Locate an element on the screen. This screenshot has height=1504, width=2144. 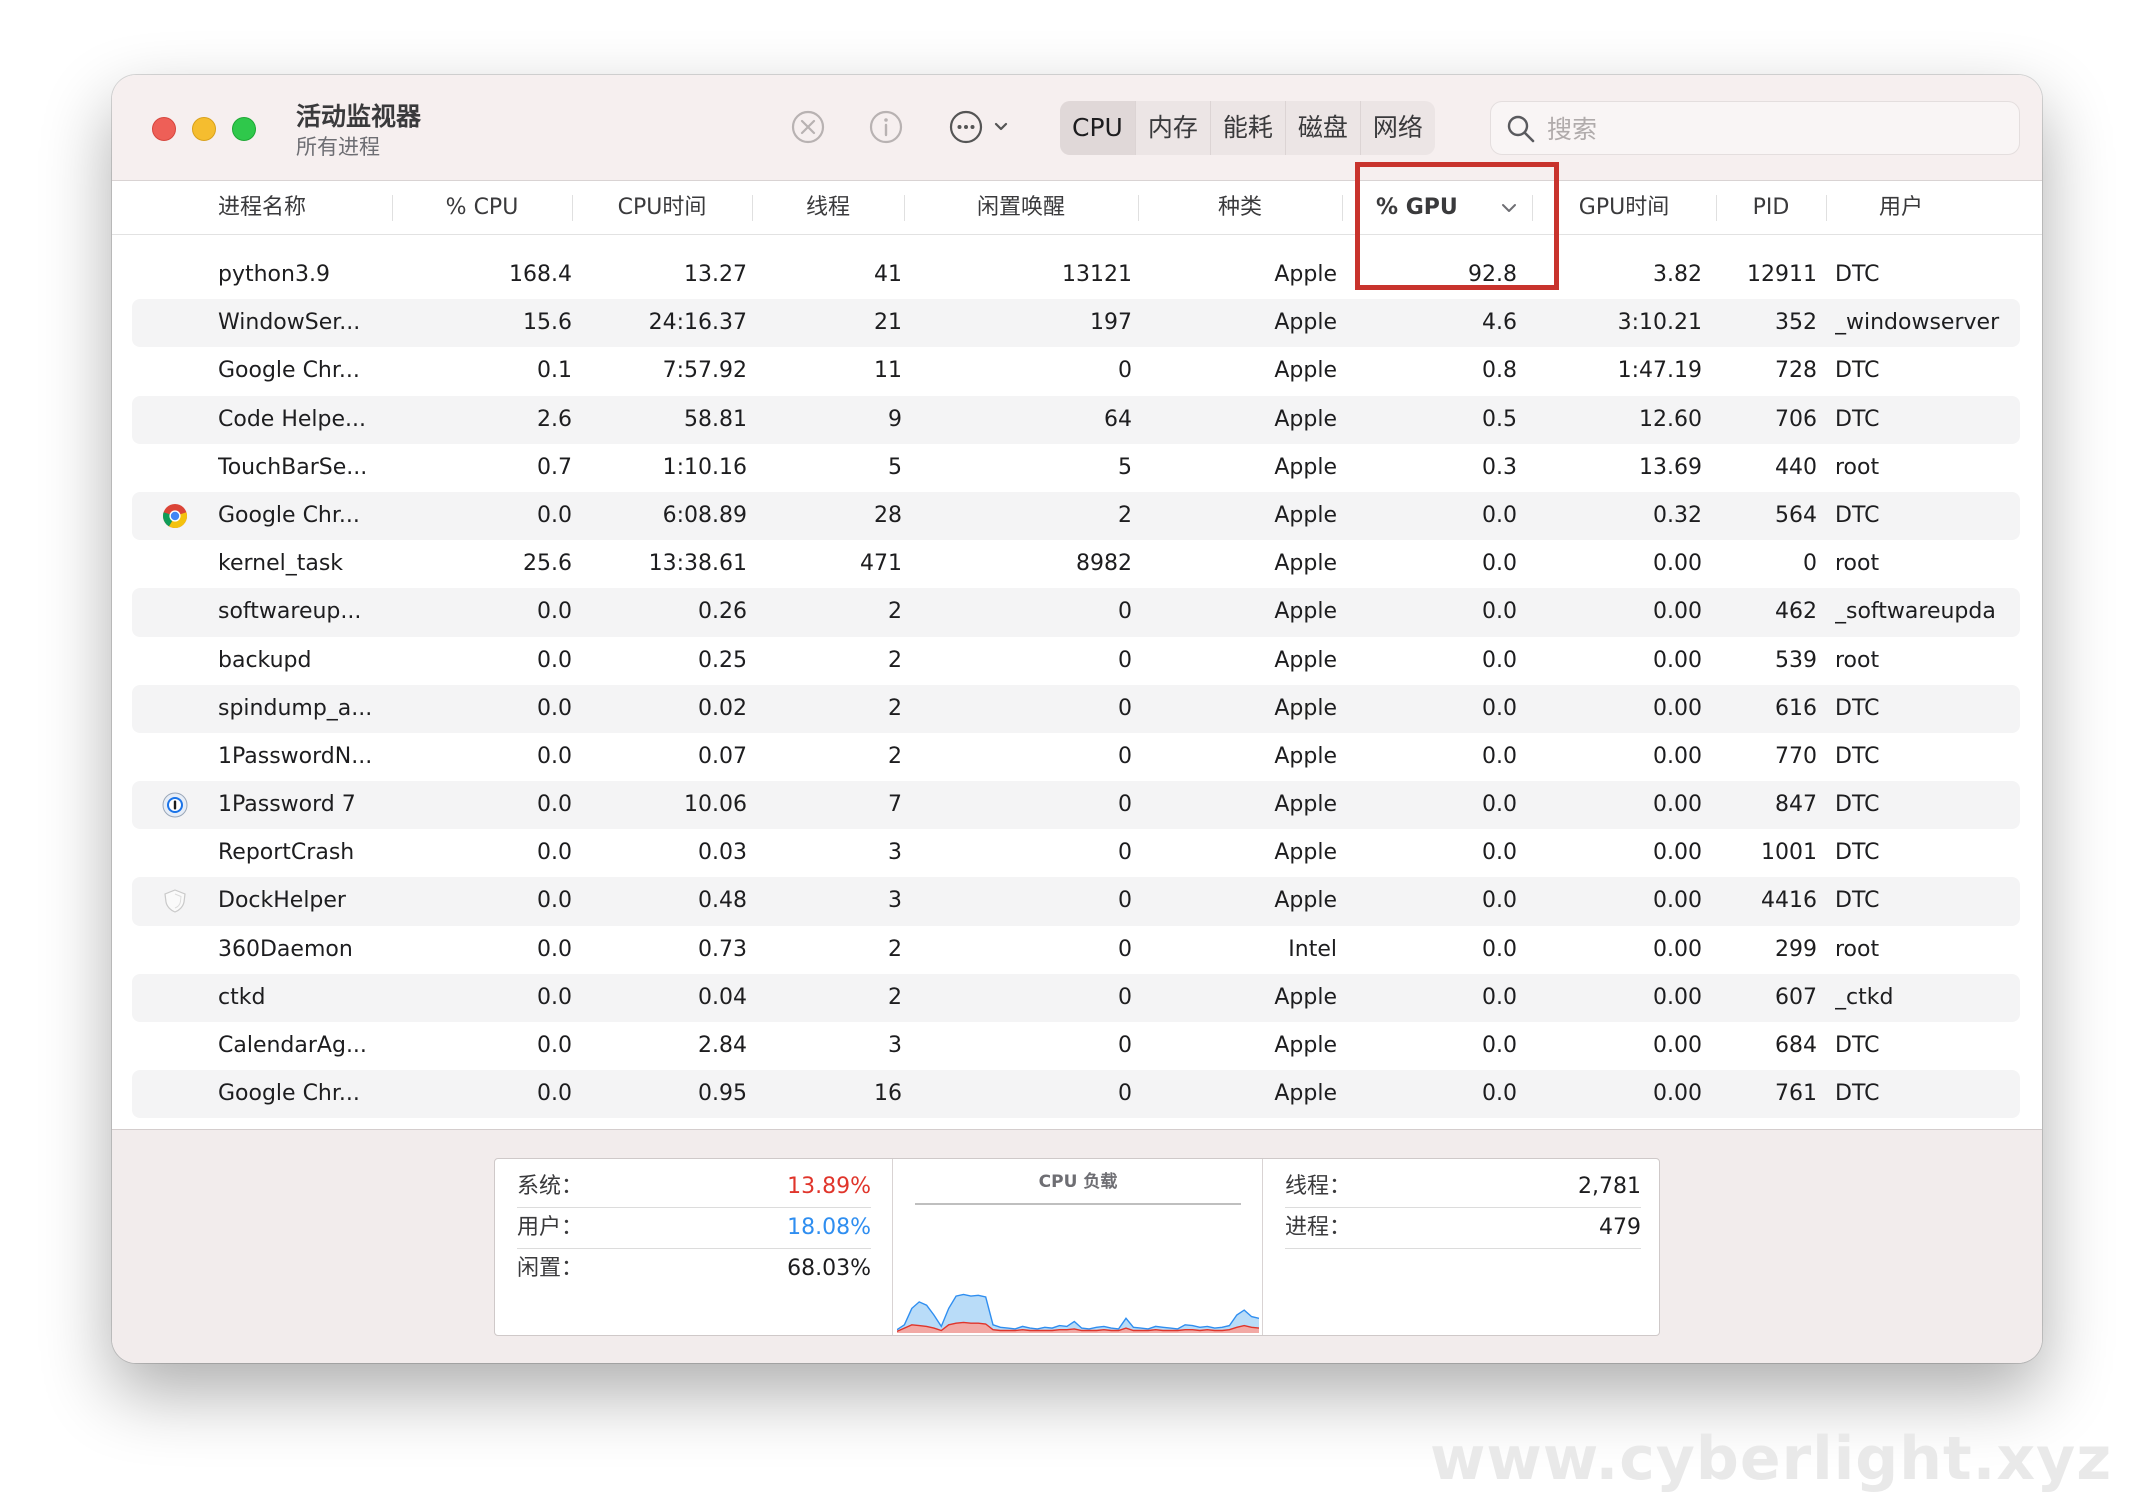
cell-process-name: 360Daemon is located at coordinates (285, 949).